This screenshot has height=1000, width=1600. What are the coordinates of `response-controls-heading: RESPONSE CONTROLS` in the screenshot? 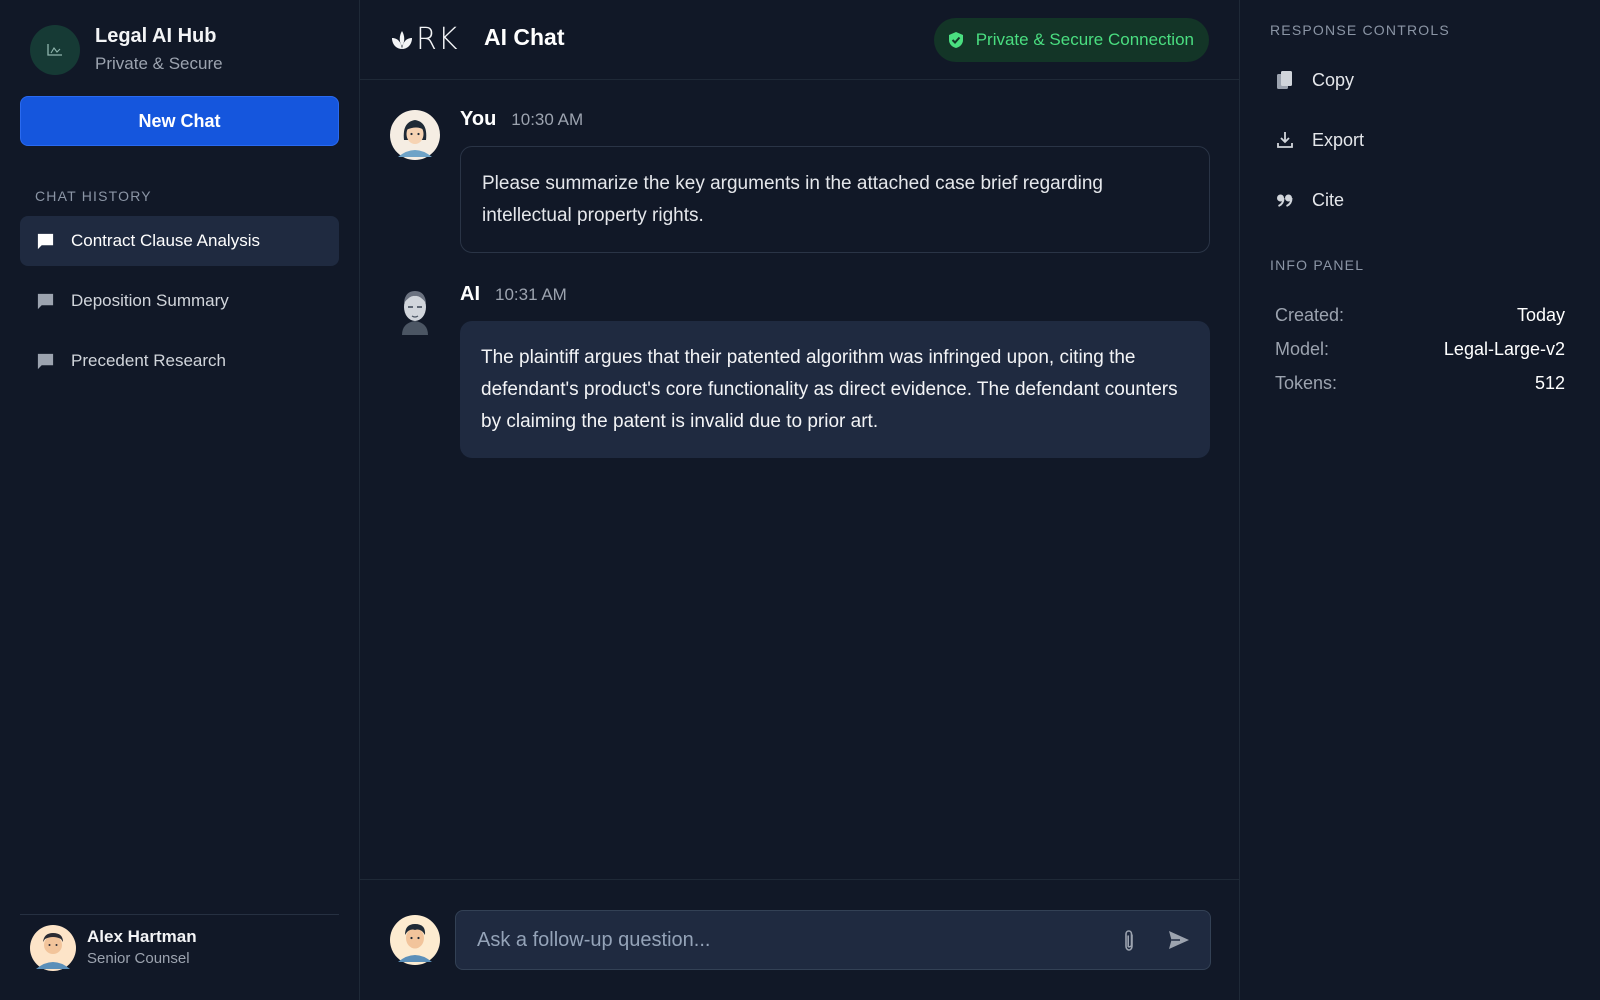 It's located at (1360, 30).